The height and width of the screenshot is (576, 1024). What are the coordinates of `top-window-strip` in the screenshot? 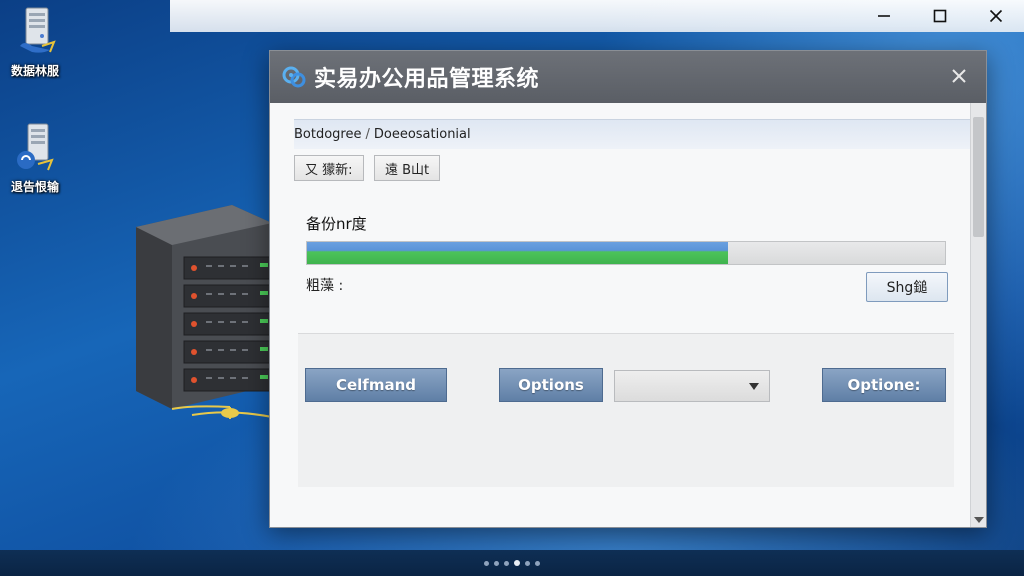 It's located at (597, 16).